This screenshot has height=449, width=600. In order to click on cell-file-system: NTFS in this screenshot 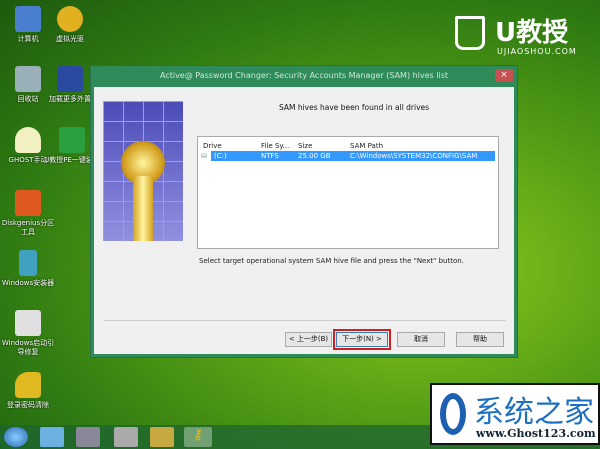, I will do `click(270, 156)`.